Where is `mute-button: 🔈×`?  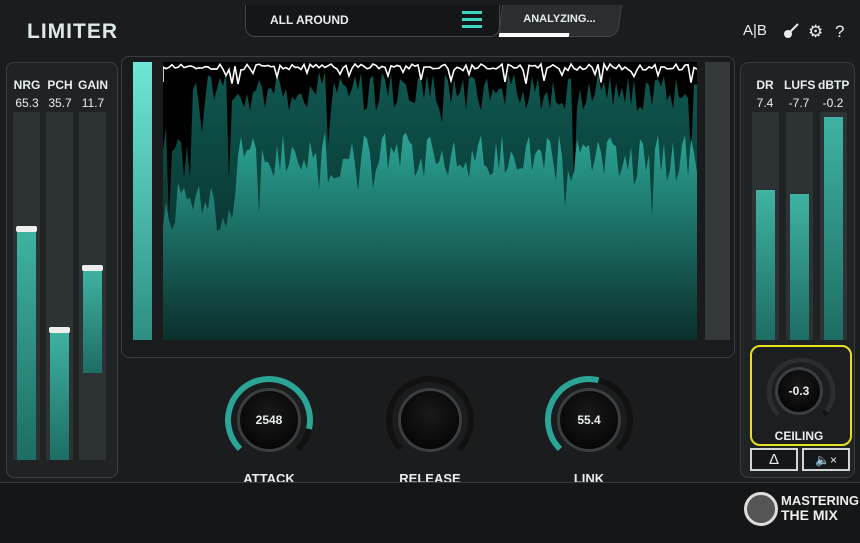
mute-button: 🔈× is located at coordinates (826, 459).